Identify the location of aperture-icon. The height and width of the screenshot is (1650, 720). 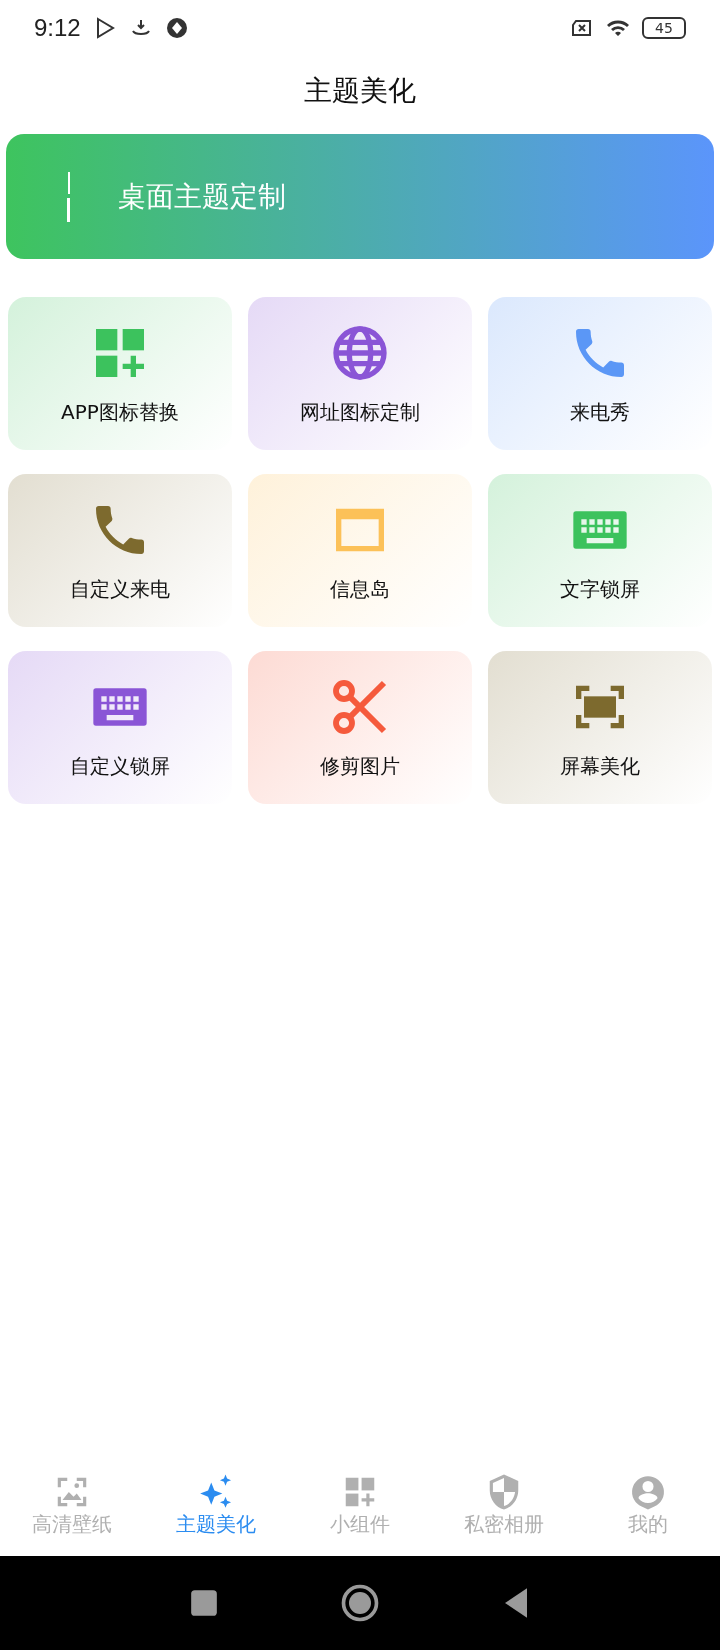
(176, 28).